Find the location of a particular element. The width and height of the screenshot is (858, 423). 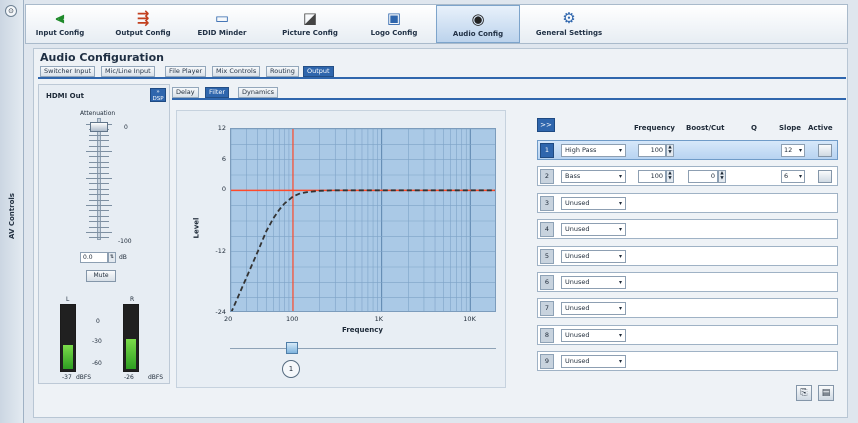

dsp-button: » DSP is located at coordinates (158, 95).